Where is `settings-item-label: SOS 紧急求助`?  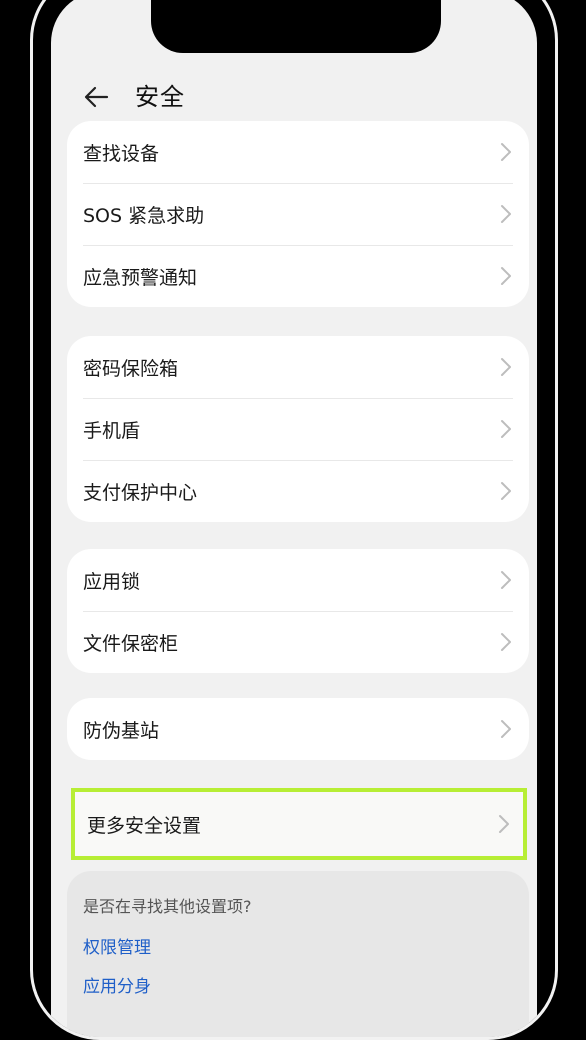
settings-item-label: SOS 紧急求助 is located at coordinates (144, 215).